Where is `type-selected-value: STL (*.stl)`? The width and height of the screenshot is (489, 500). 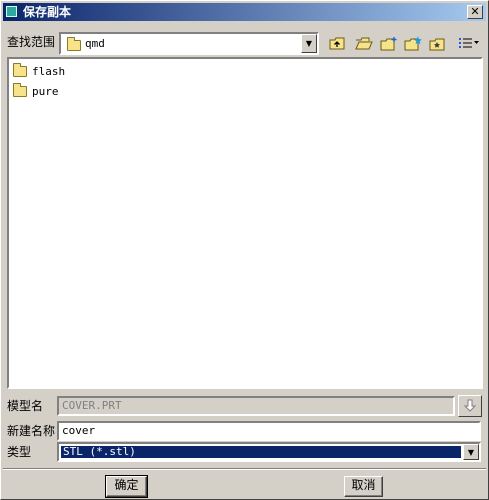
type-selected-value: STL (*.stl) is located at coordinates (261, 452).